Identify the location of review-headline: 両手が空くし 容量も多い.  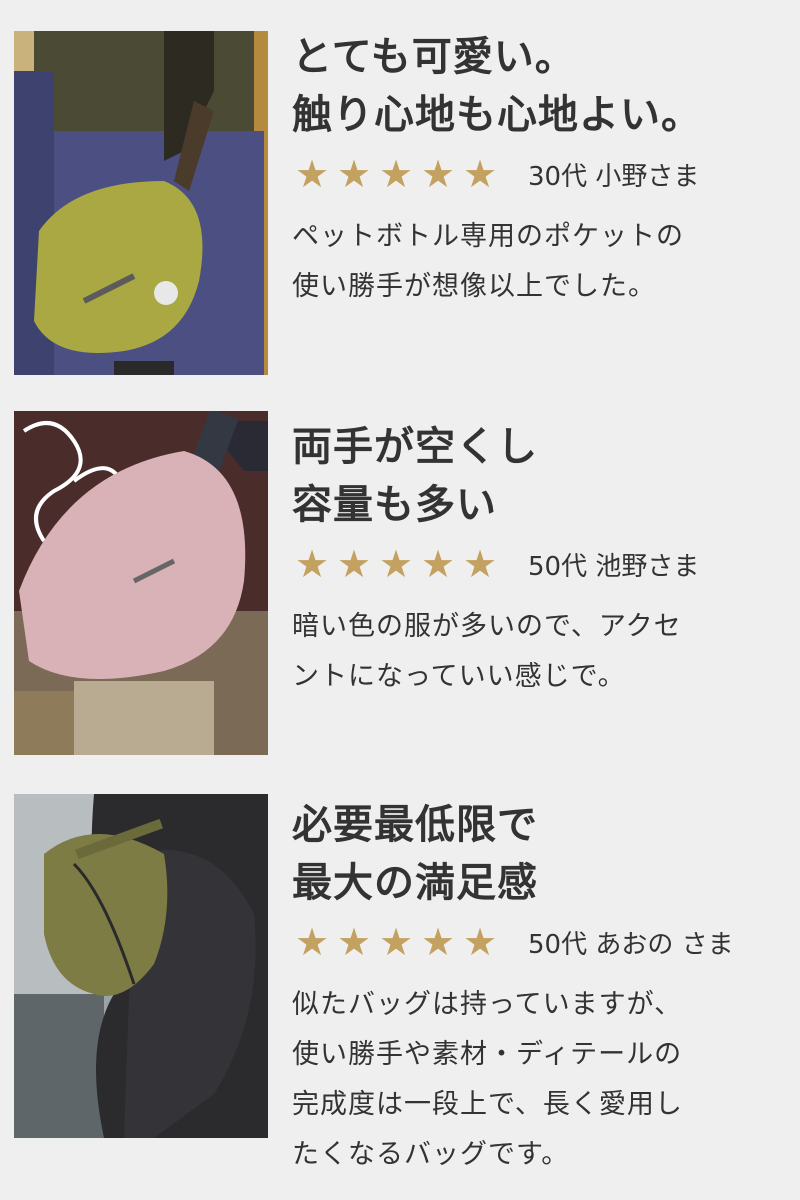
(415, 476).